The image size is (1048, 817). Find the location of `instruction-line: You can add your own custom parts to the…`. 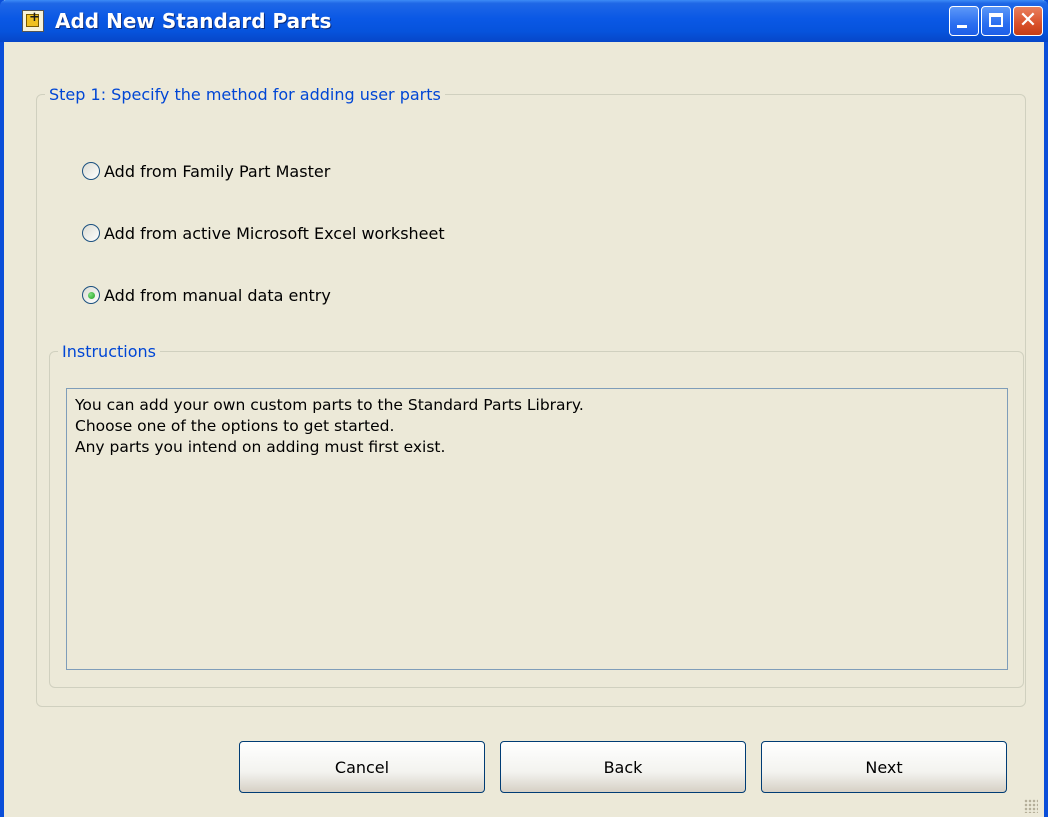

instruction-line: You can add your own custom parts to the… is located at coordinates (329, 405).